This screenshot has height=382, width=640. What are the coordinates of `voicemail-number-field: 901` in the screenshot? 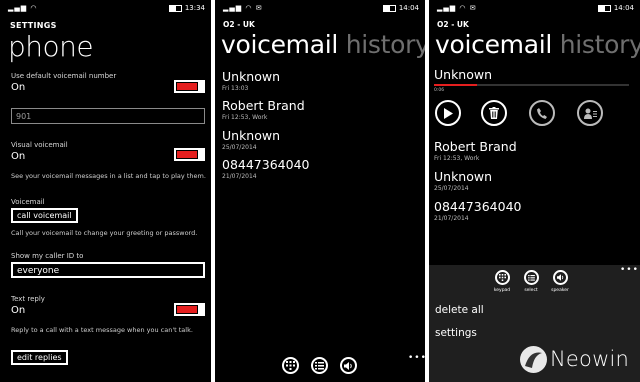 It's located at (108, 116).